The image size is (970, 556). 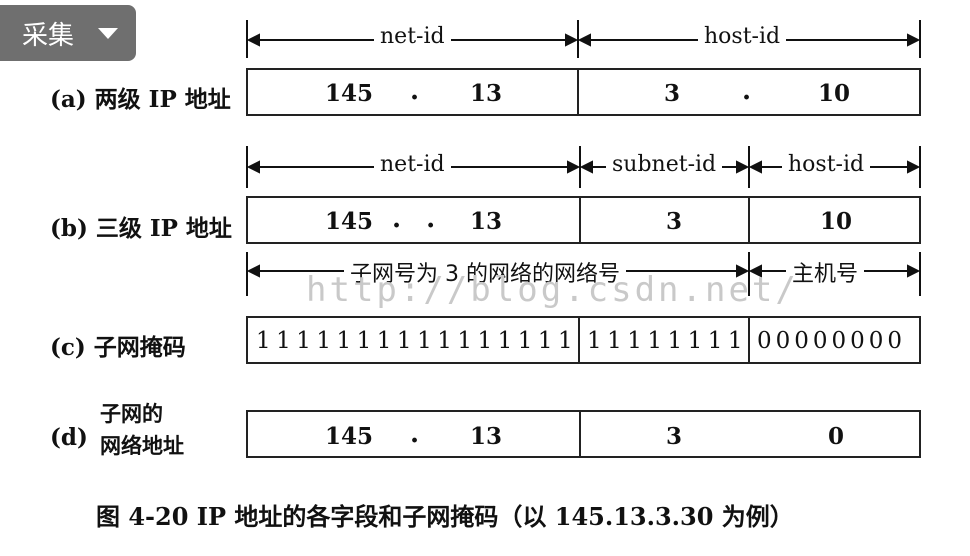 What do you see at coordinates (486, 436) in the screenshot?
I see `row-d-octet2: 13` at bounding box center [486, 436].